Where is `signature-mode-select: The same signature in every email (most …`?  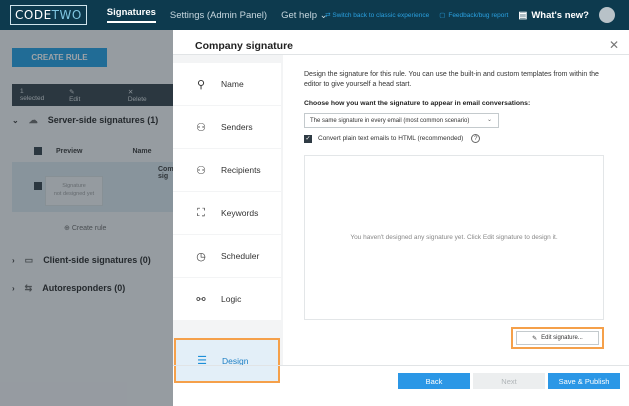 signature-mode-select: The same signature in every email (most … is located at coordinates (401, 120).